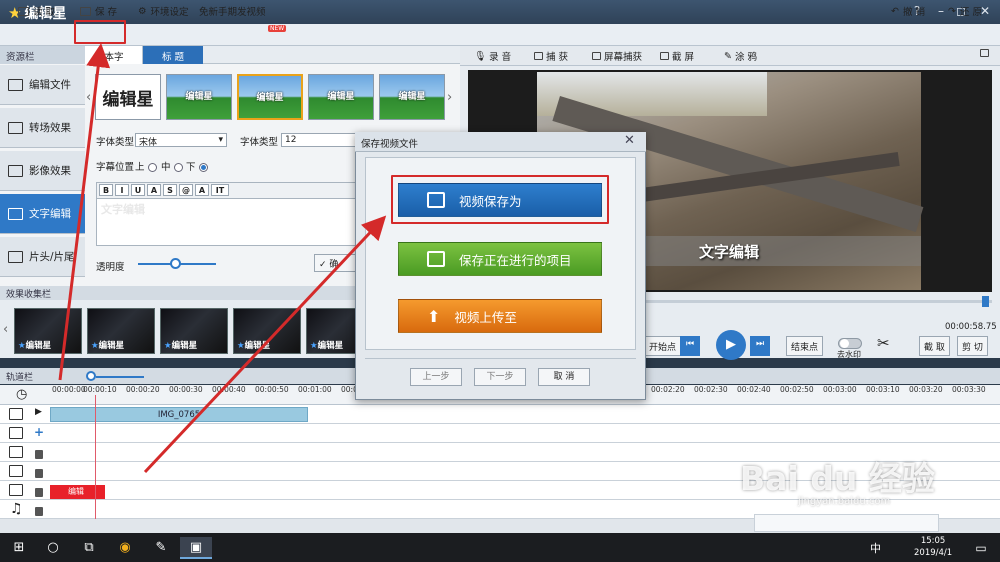  What do you see at coordinates (19, 548) in the screenshot?
I see `windows-start-icon: ⊞` at bounding box center [19, 548].